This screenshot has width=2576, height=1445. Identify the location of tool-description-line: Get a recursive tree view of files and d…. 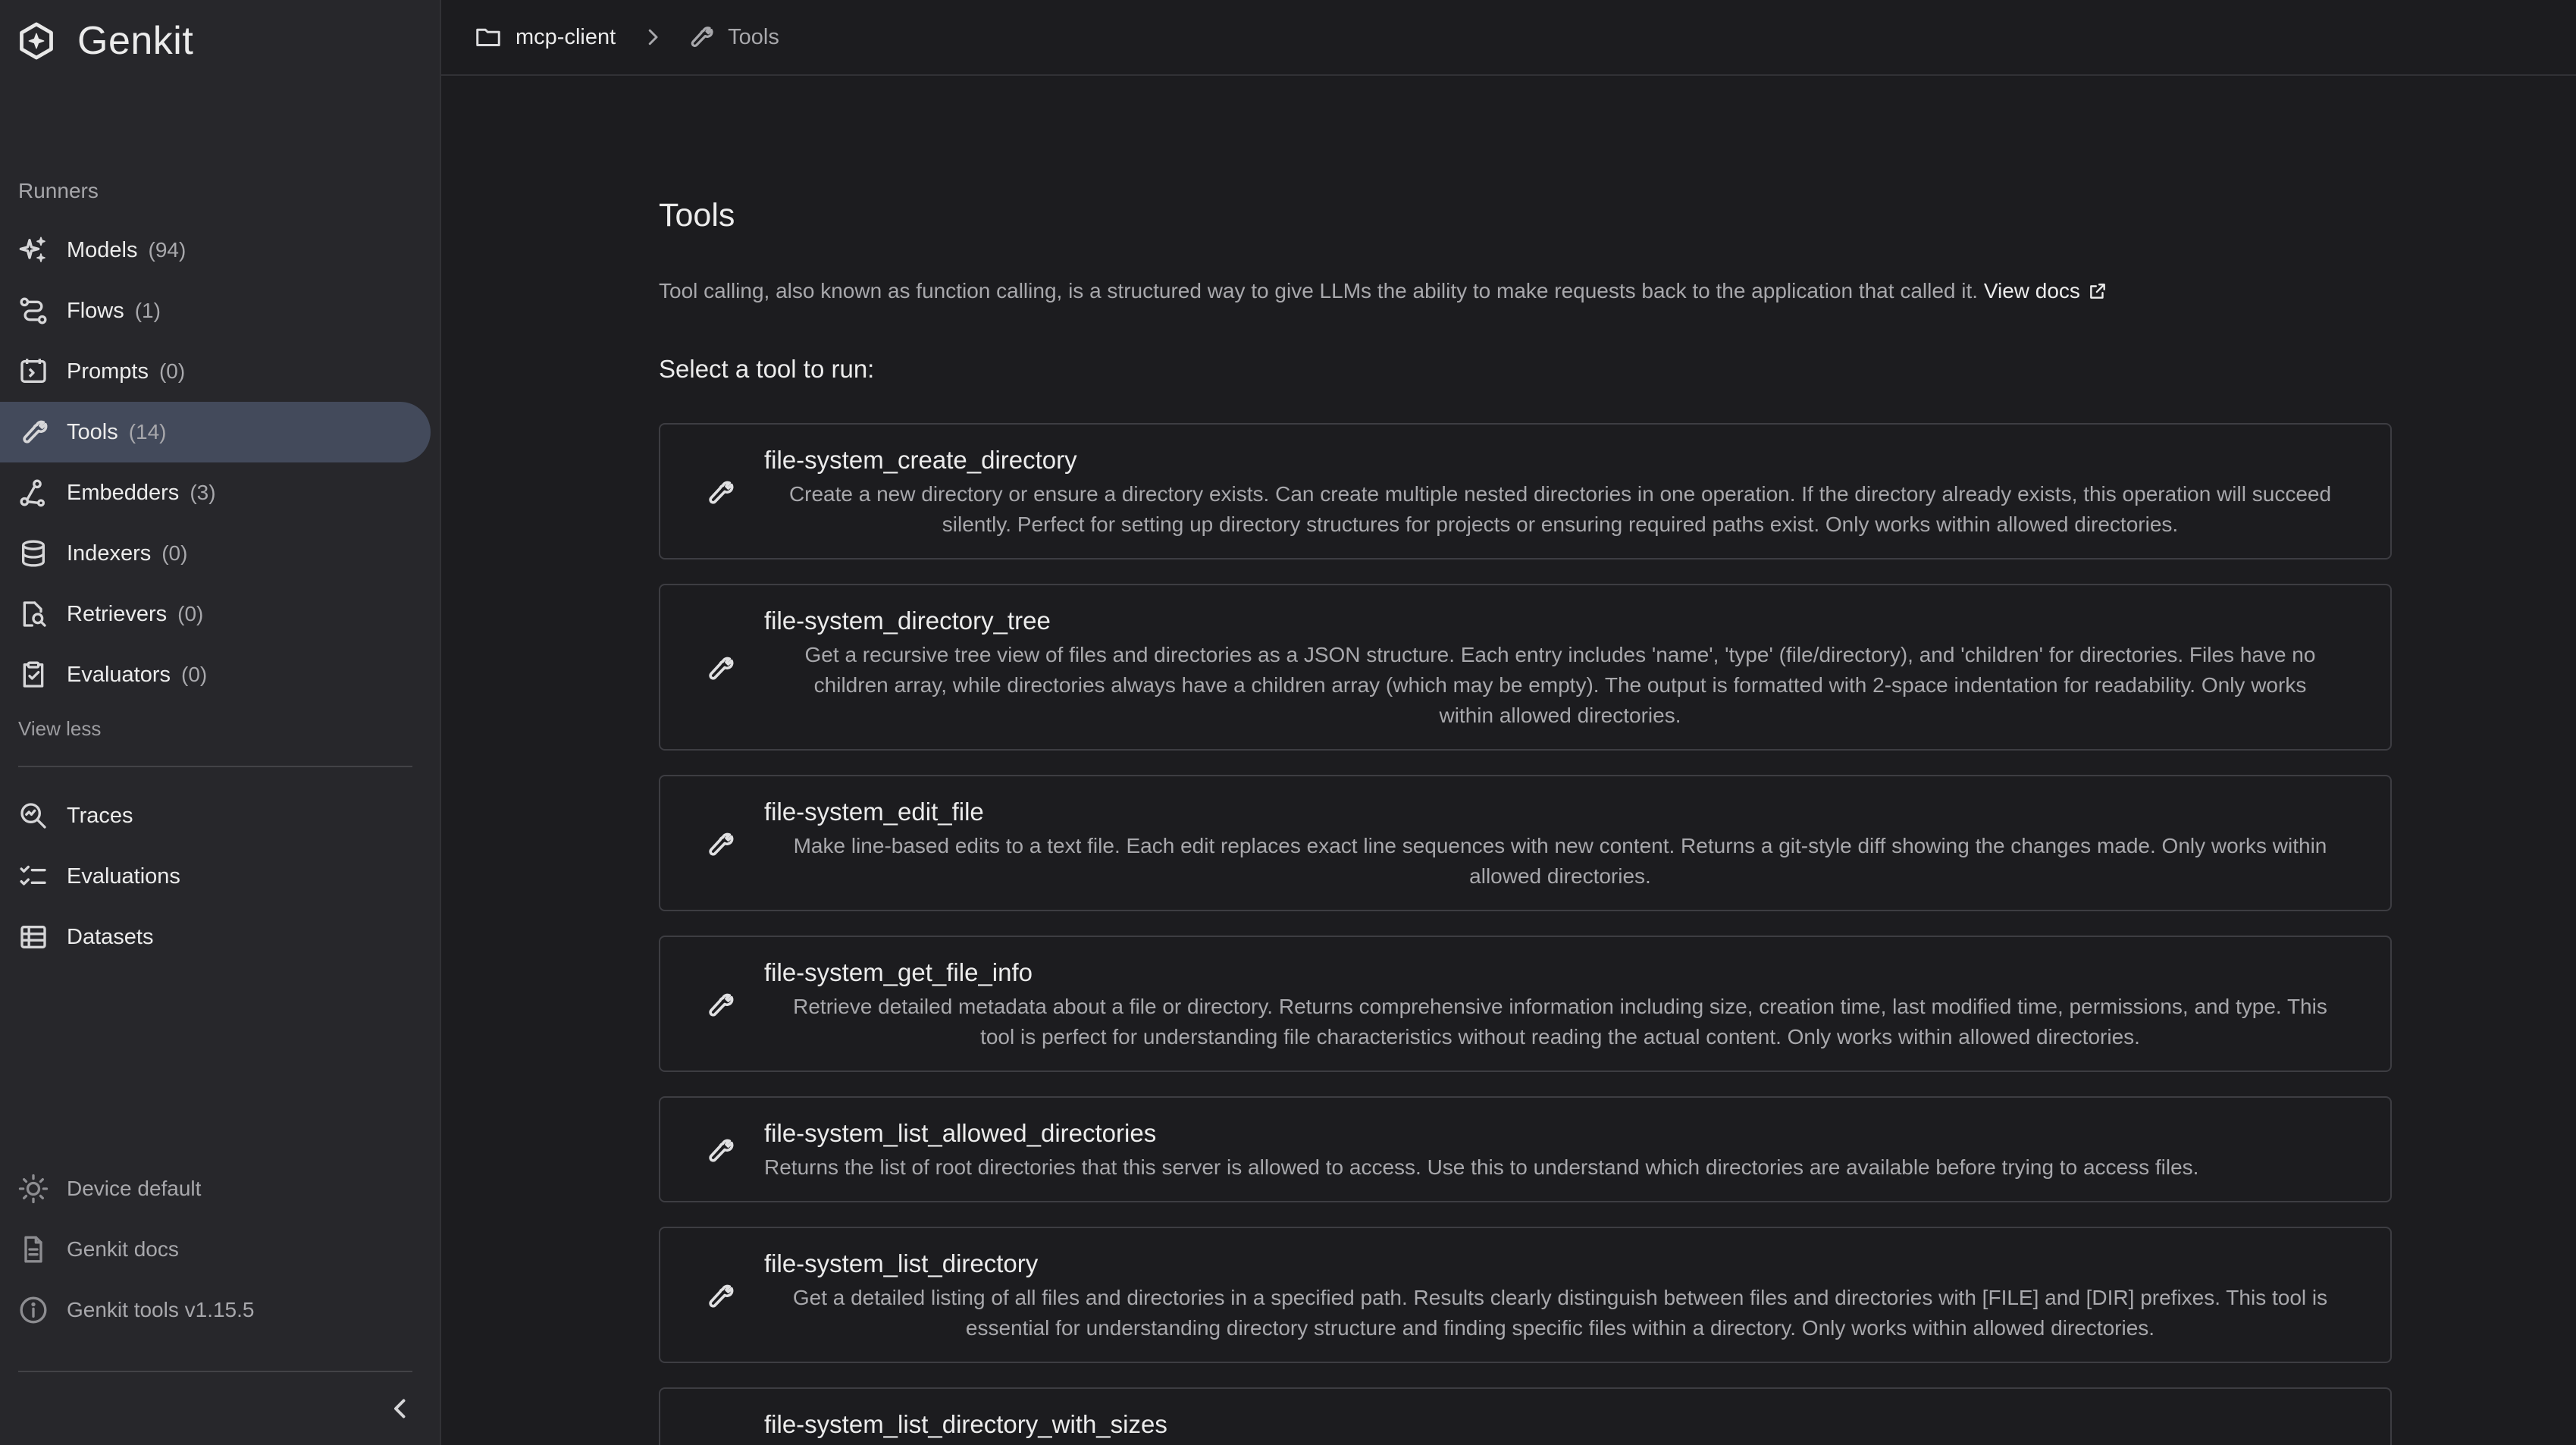
(1560, 654).